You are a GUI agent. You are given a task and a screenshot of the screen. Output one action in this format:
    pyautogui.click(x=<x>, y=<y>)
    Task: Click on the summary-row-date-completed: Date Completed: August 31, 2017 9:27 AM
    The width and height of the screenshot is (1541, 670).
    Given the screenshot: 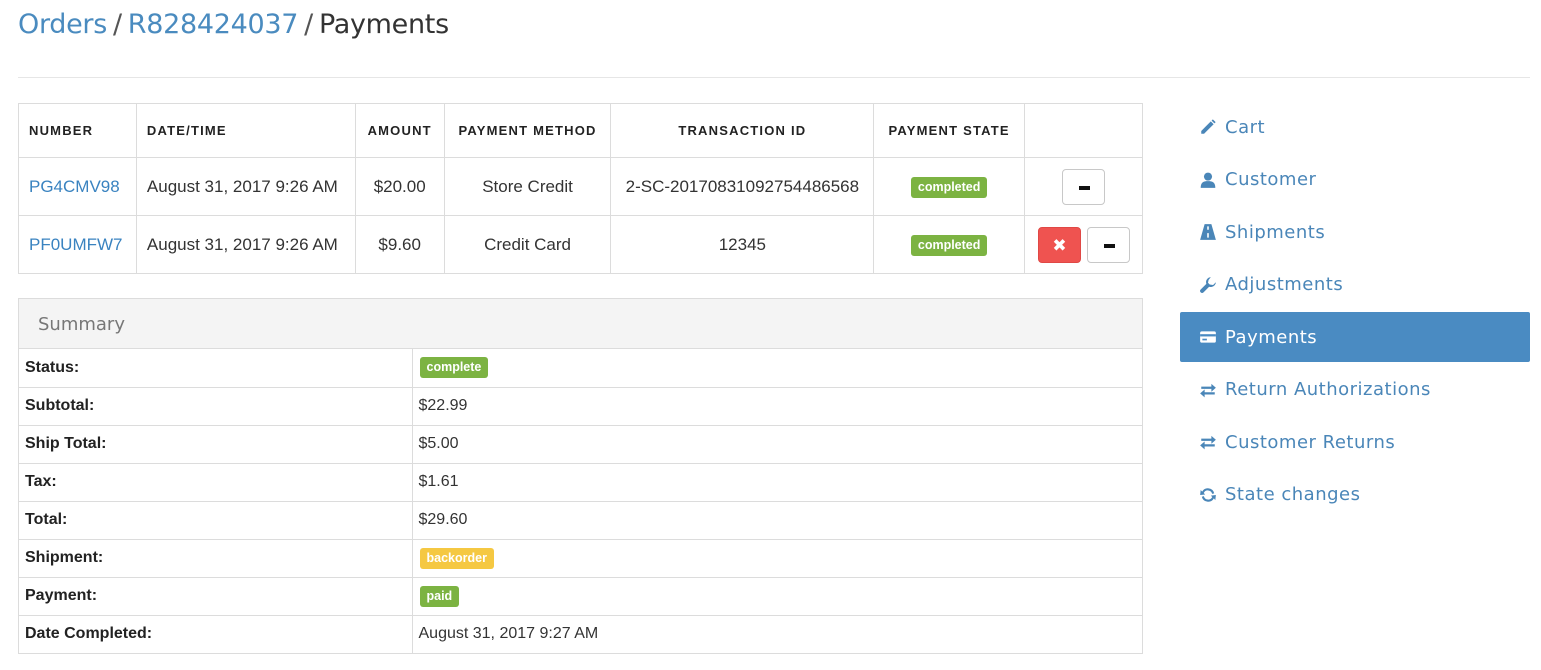 What is the action you would take?
    pyautogui.click(x=580, y=633)
    